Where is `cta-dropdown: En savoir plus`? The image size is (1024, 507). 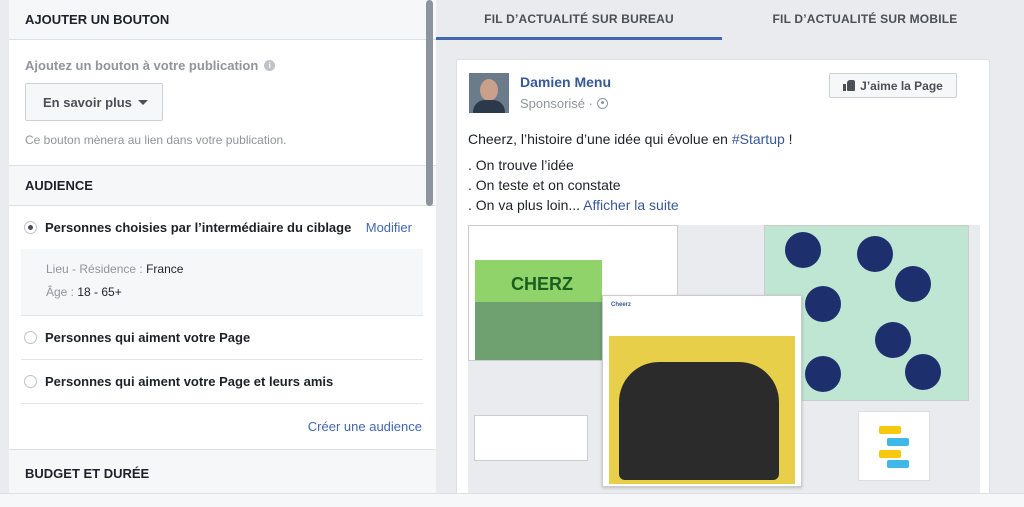 cta-dropdown: En savoir plus is located at coordinates (94, 102).